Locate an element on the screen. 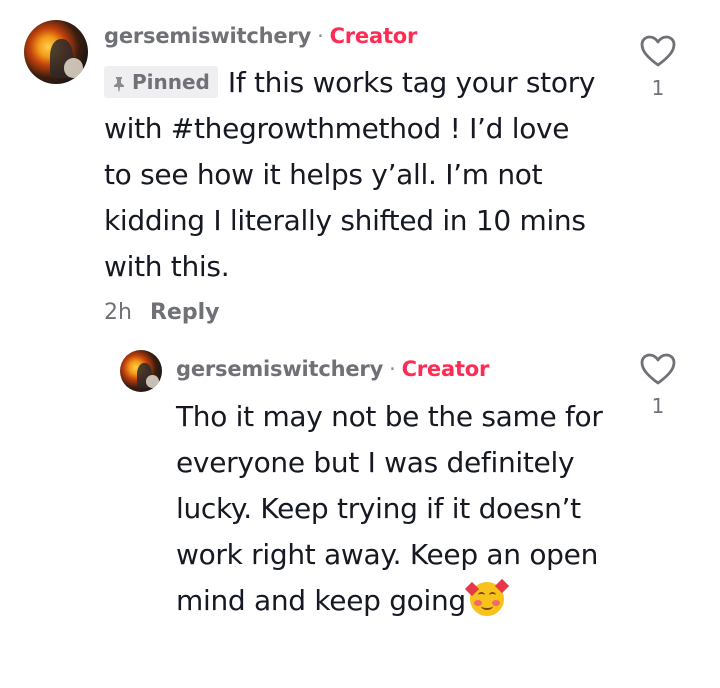 The width and height of the screenshot is (720, 688). timestamp: 2h is located at coordinates (118, 312).